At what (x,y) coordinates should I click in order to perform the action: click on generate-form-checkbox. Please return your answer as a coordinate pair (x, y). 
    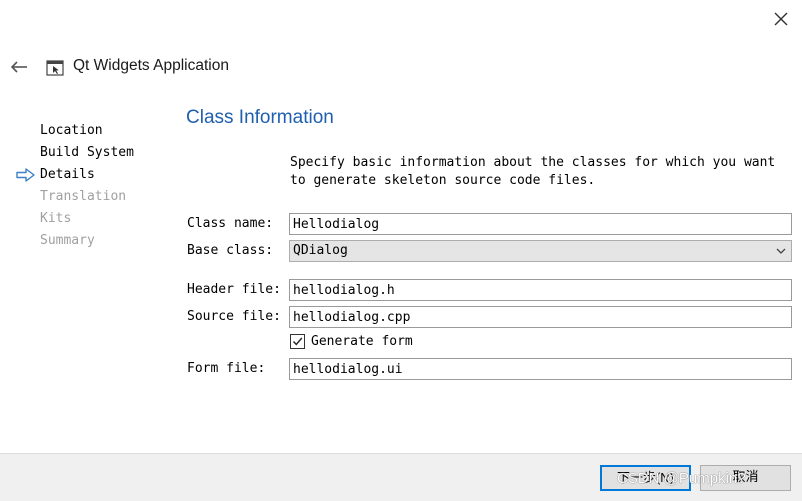
    Looking at the image, I should click on (297, 341).